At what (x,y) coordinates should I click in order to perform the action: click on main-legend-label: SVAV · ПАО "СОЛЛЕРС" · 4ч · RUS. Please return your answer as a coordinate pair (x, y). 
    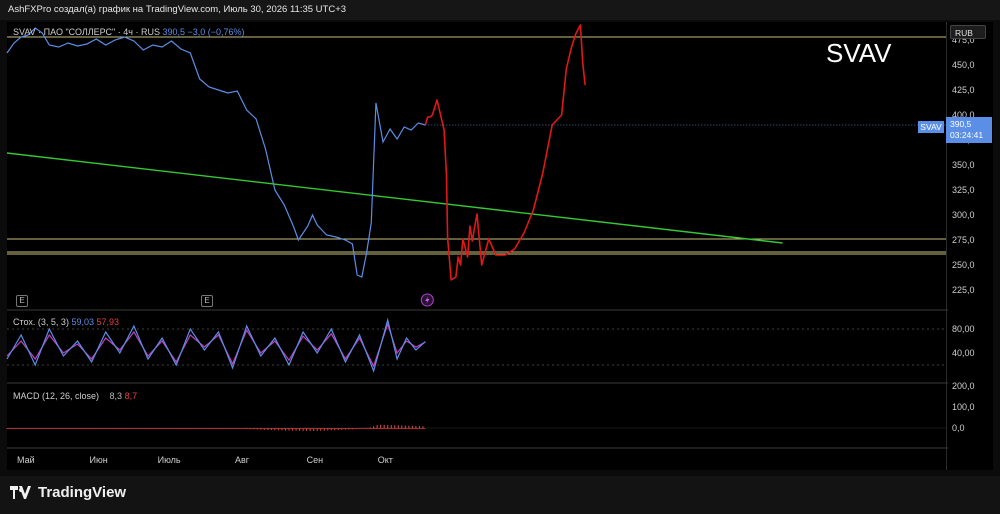
    Looking at the image, I should click on (86, 32).